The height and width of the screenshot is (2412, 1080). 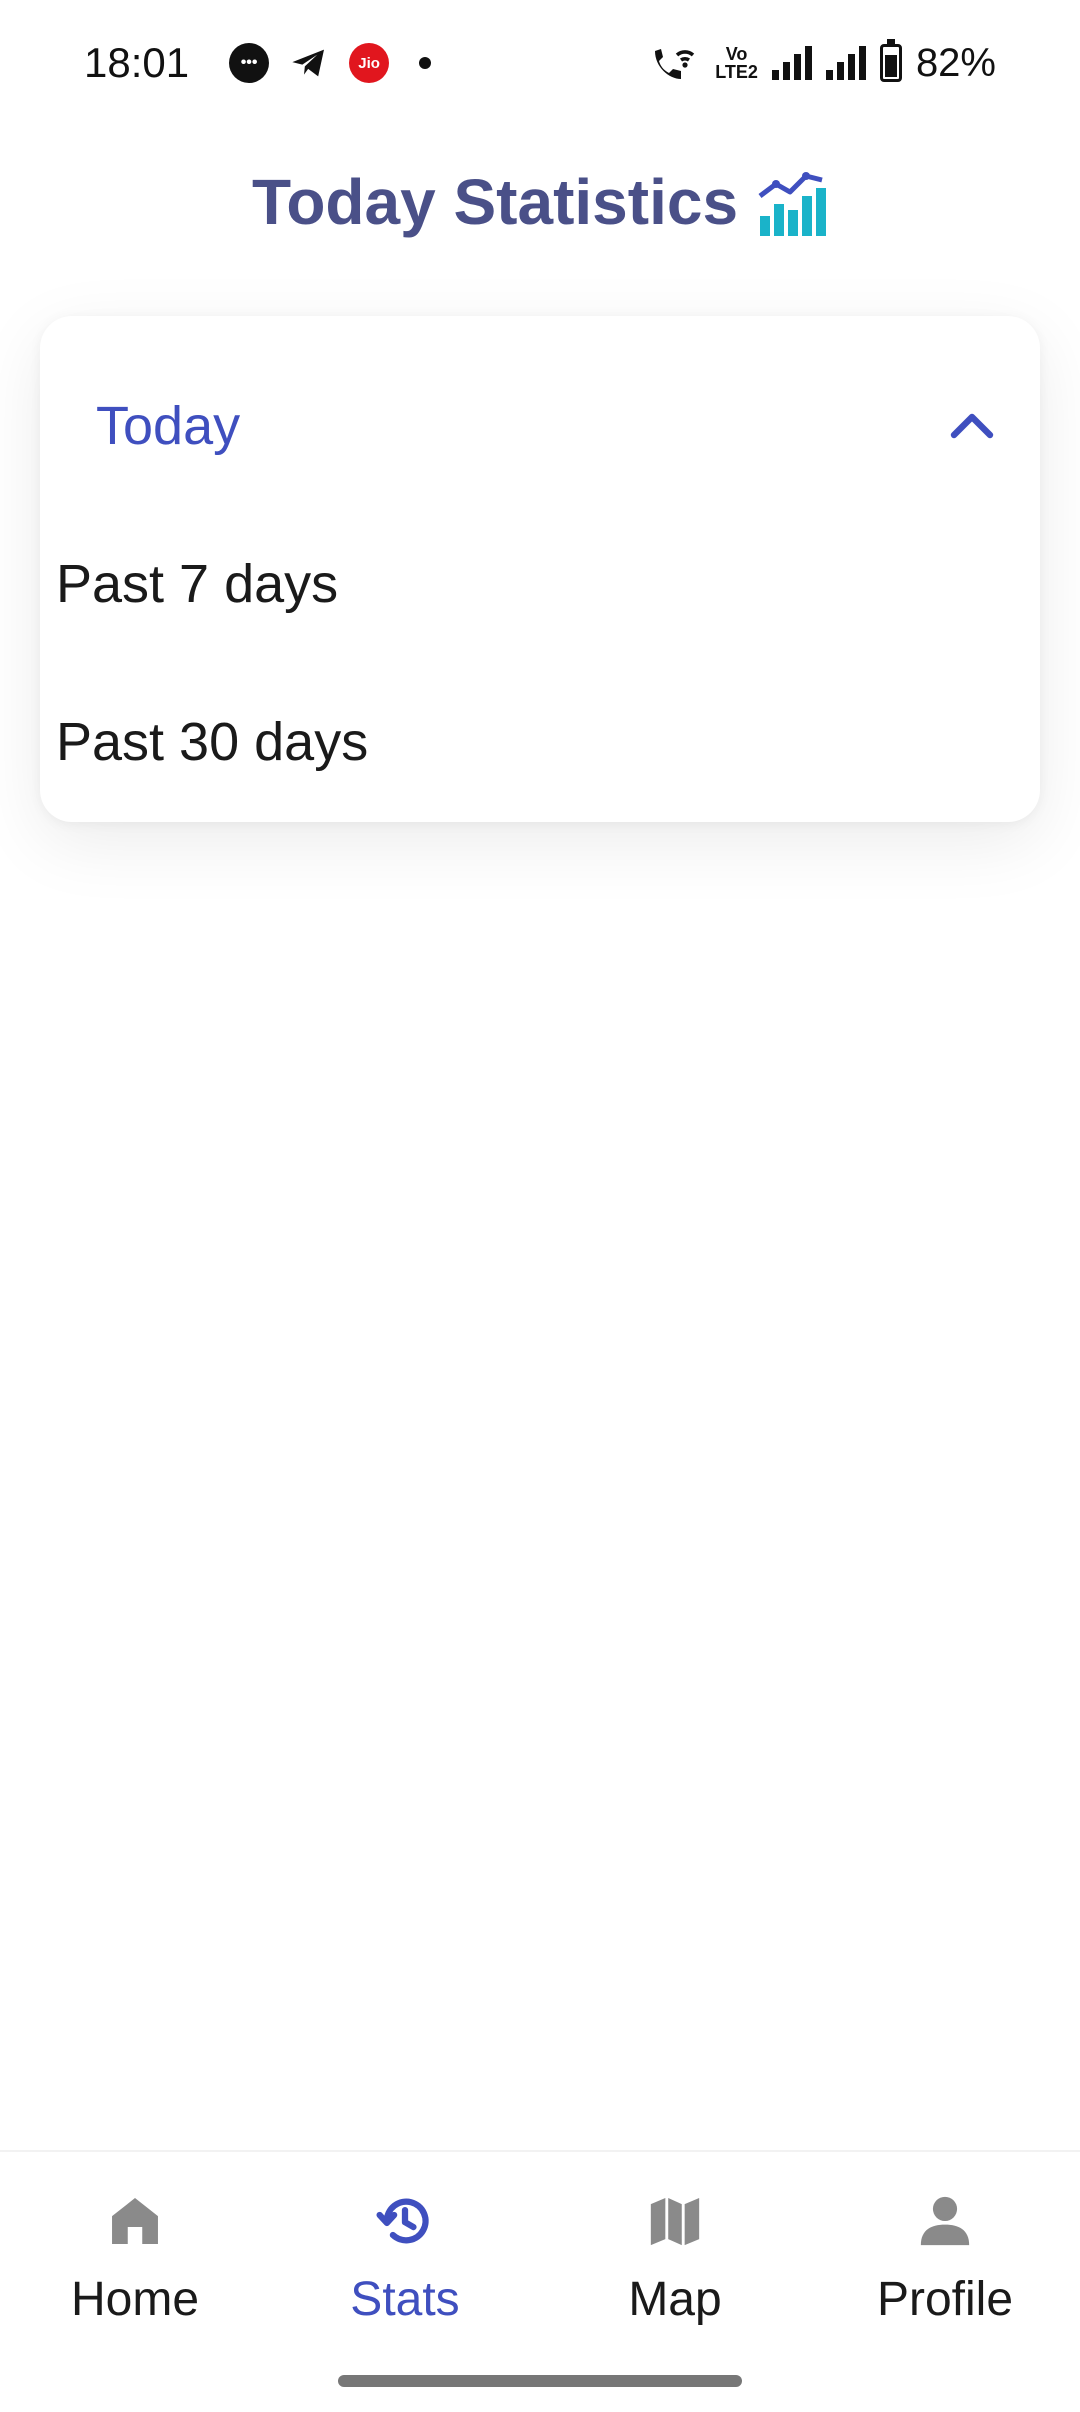 I want to click on person-icon, so click(x=945, y=2221).